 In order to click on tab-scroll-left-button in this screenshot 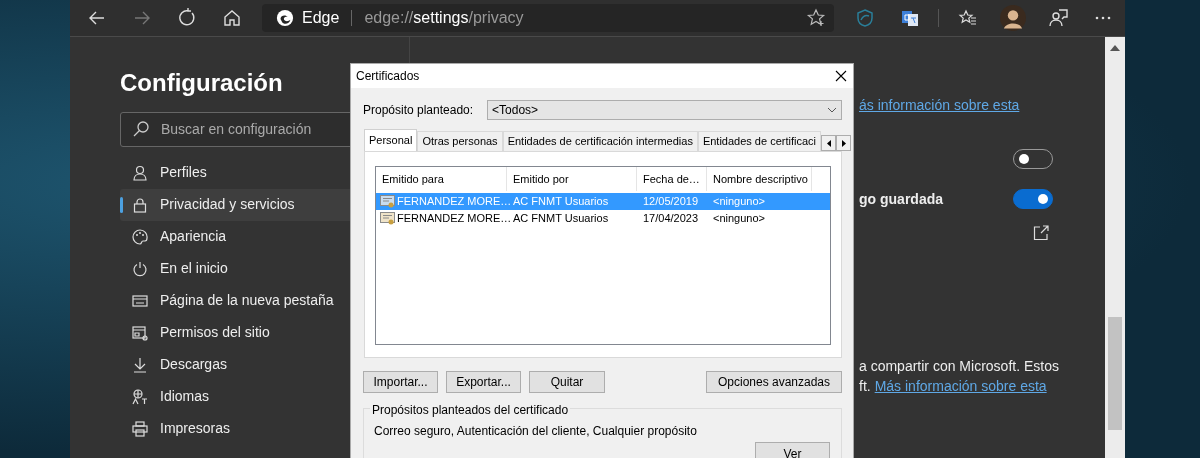, I will do `click(828, 143)`.